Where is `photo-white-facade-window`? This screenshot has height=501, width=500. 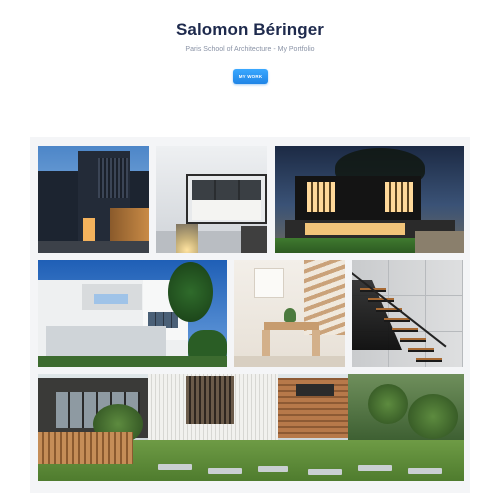 photo-white-facade-window is located at coordinates (211, 199).